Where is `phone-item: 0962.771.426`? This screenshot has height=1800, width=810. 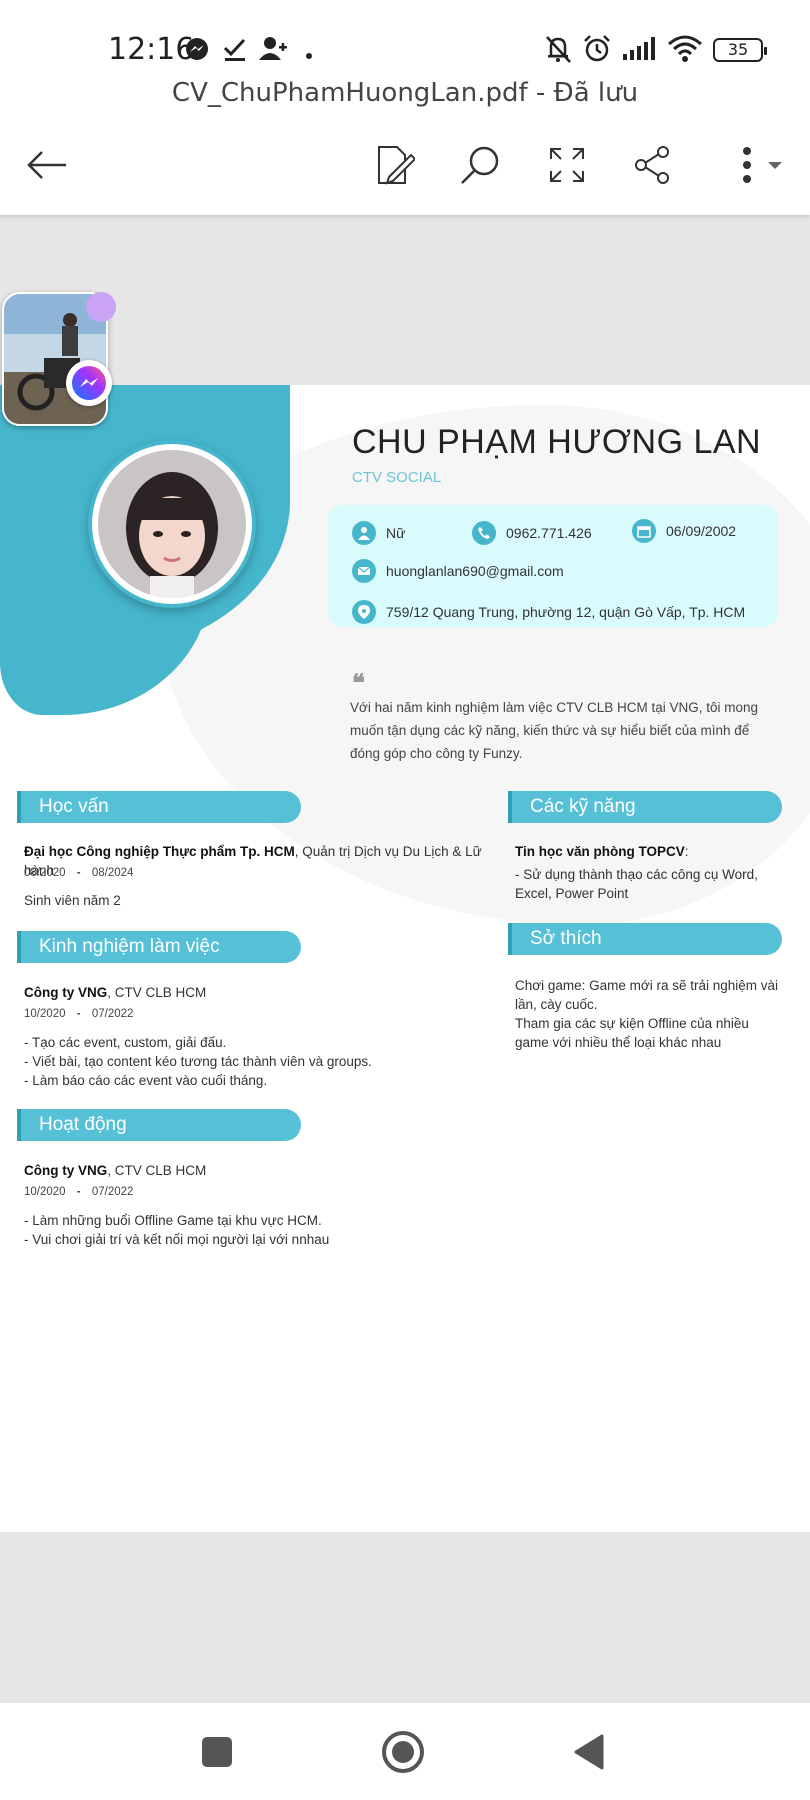
phone-item: 0962.771.426 is located at coordinates (532, 533).